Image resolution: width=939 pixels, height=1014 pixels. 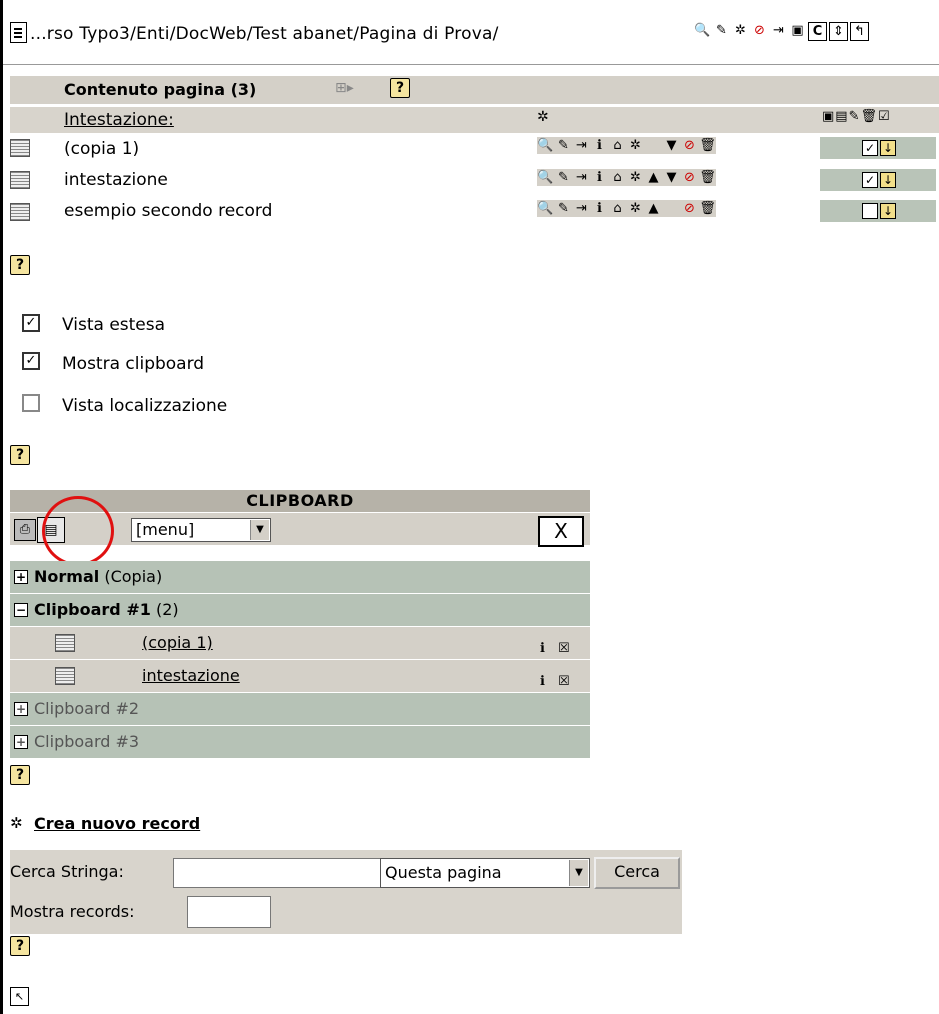 What do you see at coordinates (300, 709) in the screenshot?
I see `clipboard-group-2: + Clipboard #2` at bounding box center [300, 709].